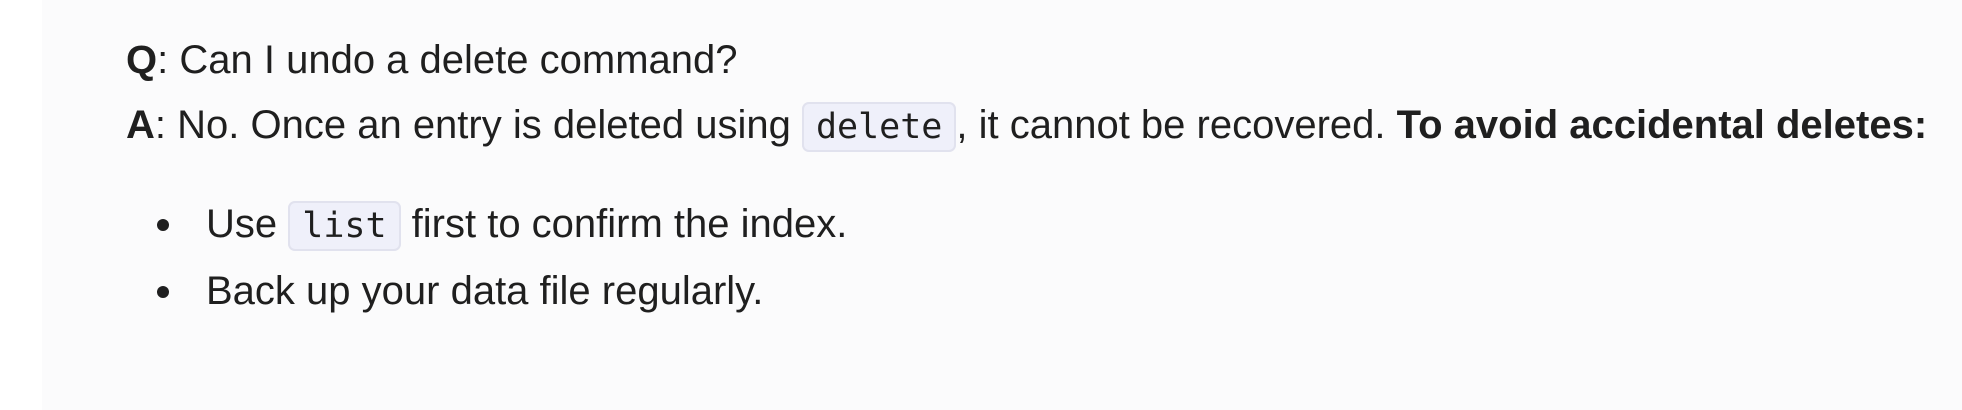 This screenshot has width=1962, height=410. I want to click on answer-text-before: No. Once an entry is deleted using, so click(484, 125).